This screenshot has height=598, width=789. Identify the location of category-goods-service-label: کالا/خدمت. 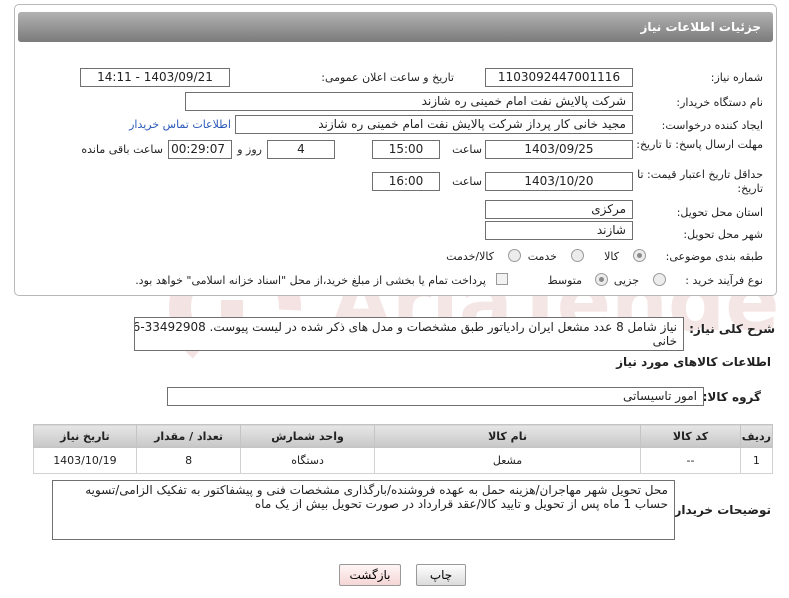
(470, 256).